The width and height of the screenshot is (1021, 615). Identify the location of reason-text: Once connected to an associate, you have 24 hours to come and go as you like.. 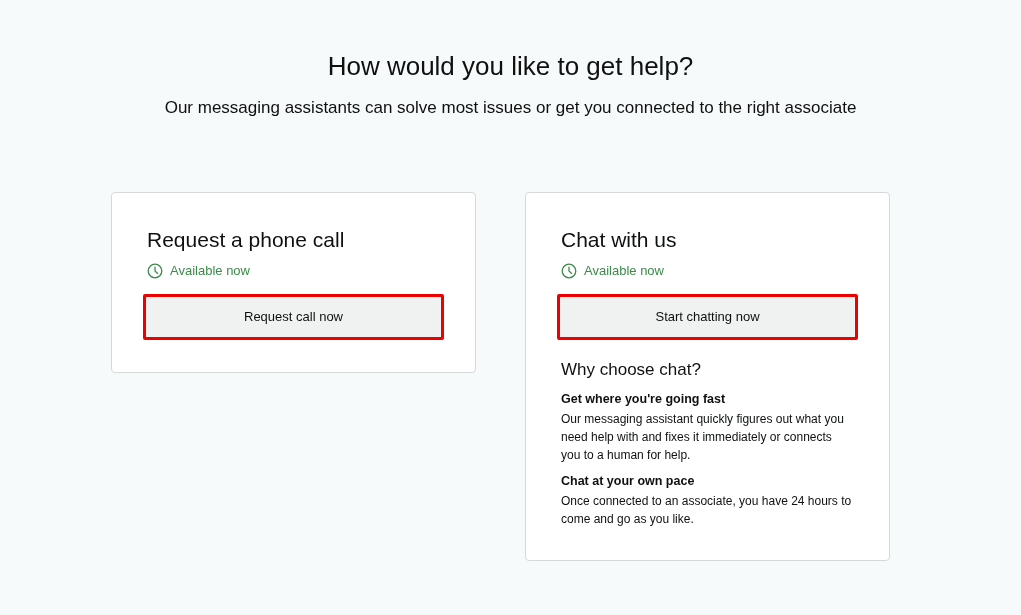
(707, 510).